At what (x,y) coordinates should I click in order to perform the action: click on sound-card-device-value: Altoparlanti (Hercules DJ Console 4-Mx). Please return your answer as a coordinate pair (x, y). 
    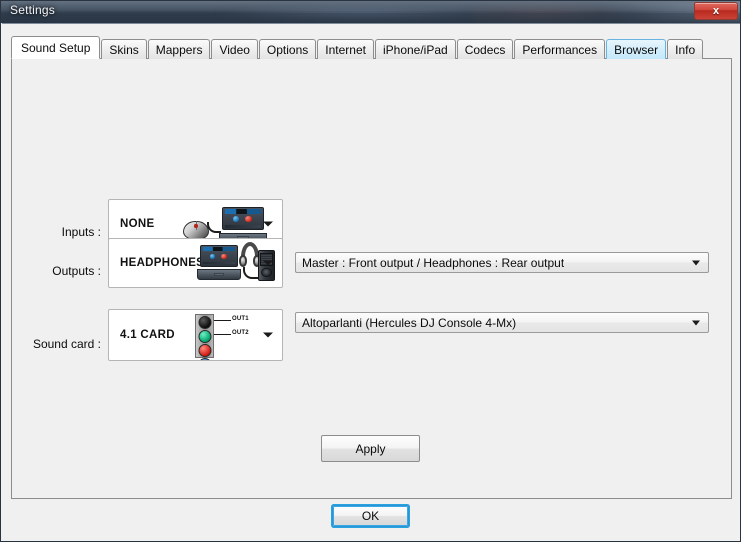
    Looking at the image, I should click on (409, 322).